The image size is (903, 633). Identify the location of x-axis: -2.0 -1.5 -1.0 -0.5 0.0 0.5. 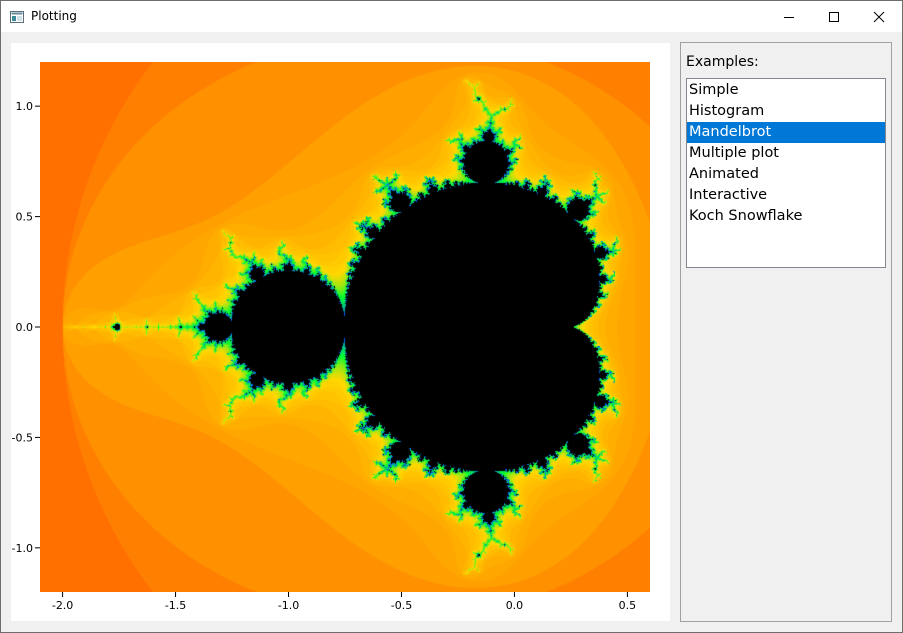
(344, 602).